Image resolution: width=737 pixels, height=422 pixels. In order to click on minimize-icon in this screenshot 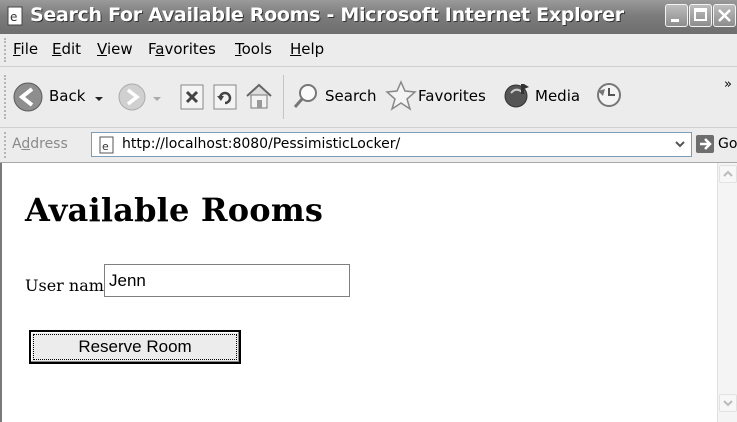, I will do `click(675, 20)`.